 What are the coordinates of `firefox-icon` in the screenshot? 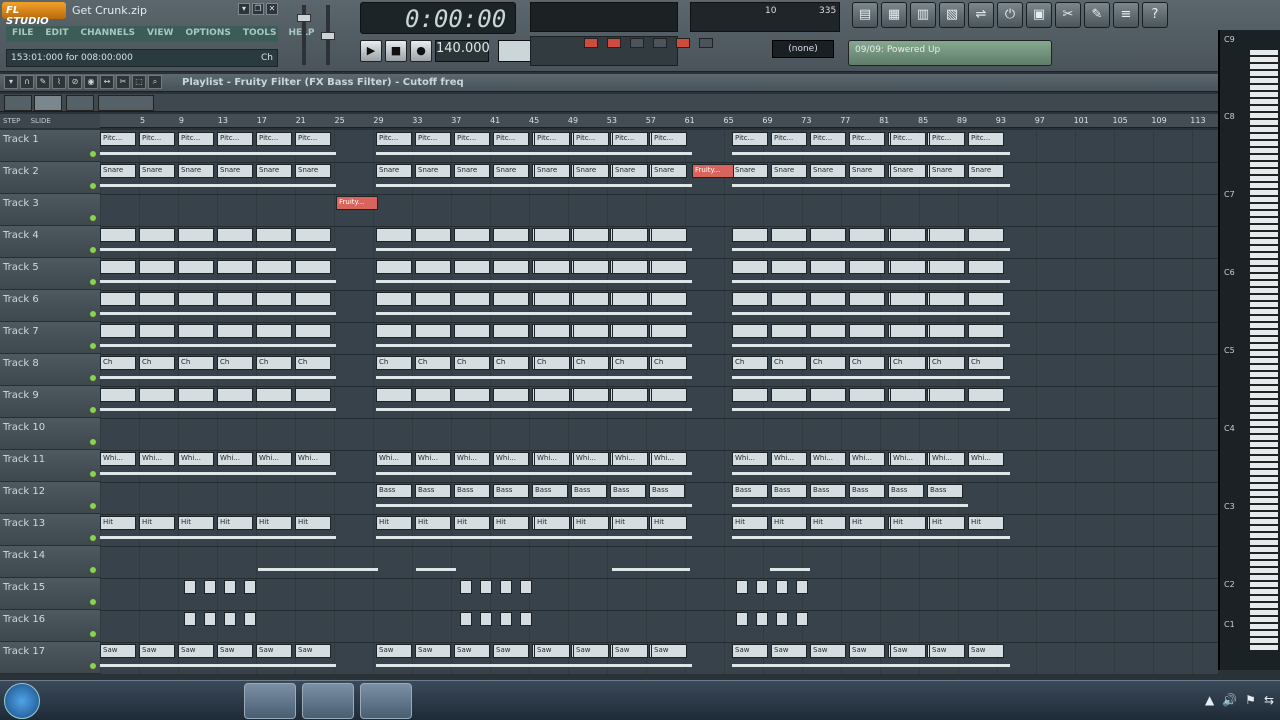 It's located at (212, 701).